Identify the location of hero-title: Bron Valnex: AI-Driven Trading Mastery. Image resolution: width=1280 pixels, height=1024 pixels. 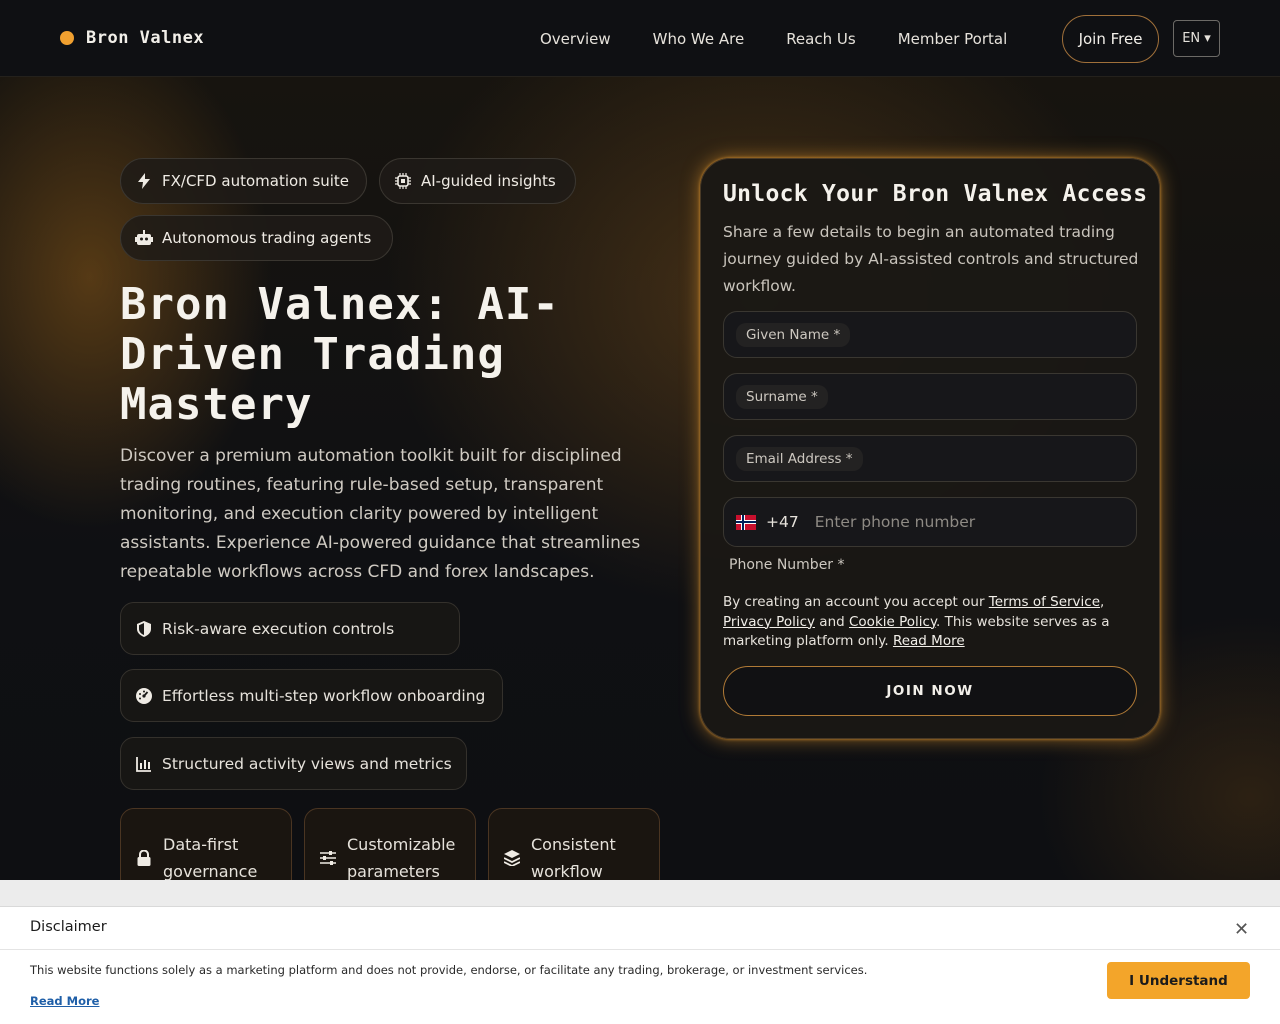
(340, 354).